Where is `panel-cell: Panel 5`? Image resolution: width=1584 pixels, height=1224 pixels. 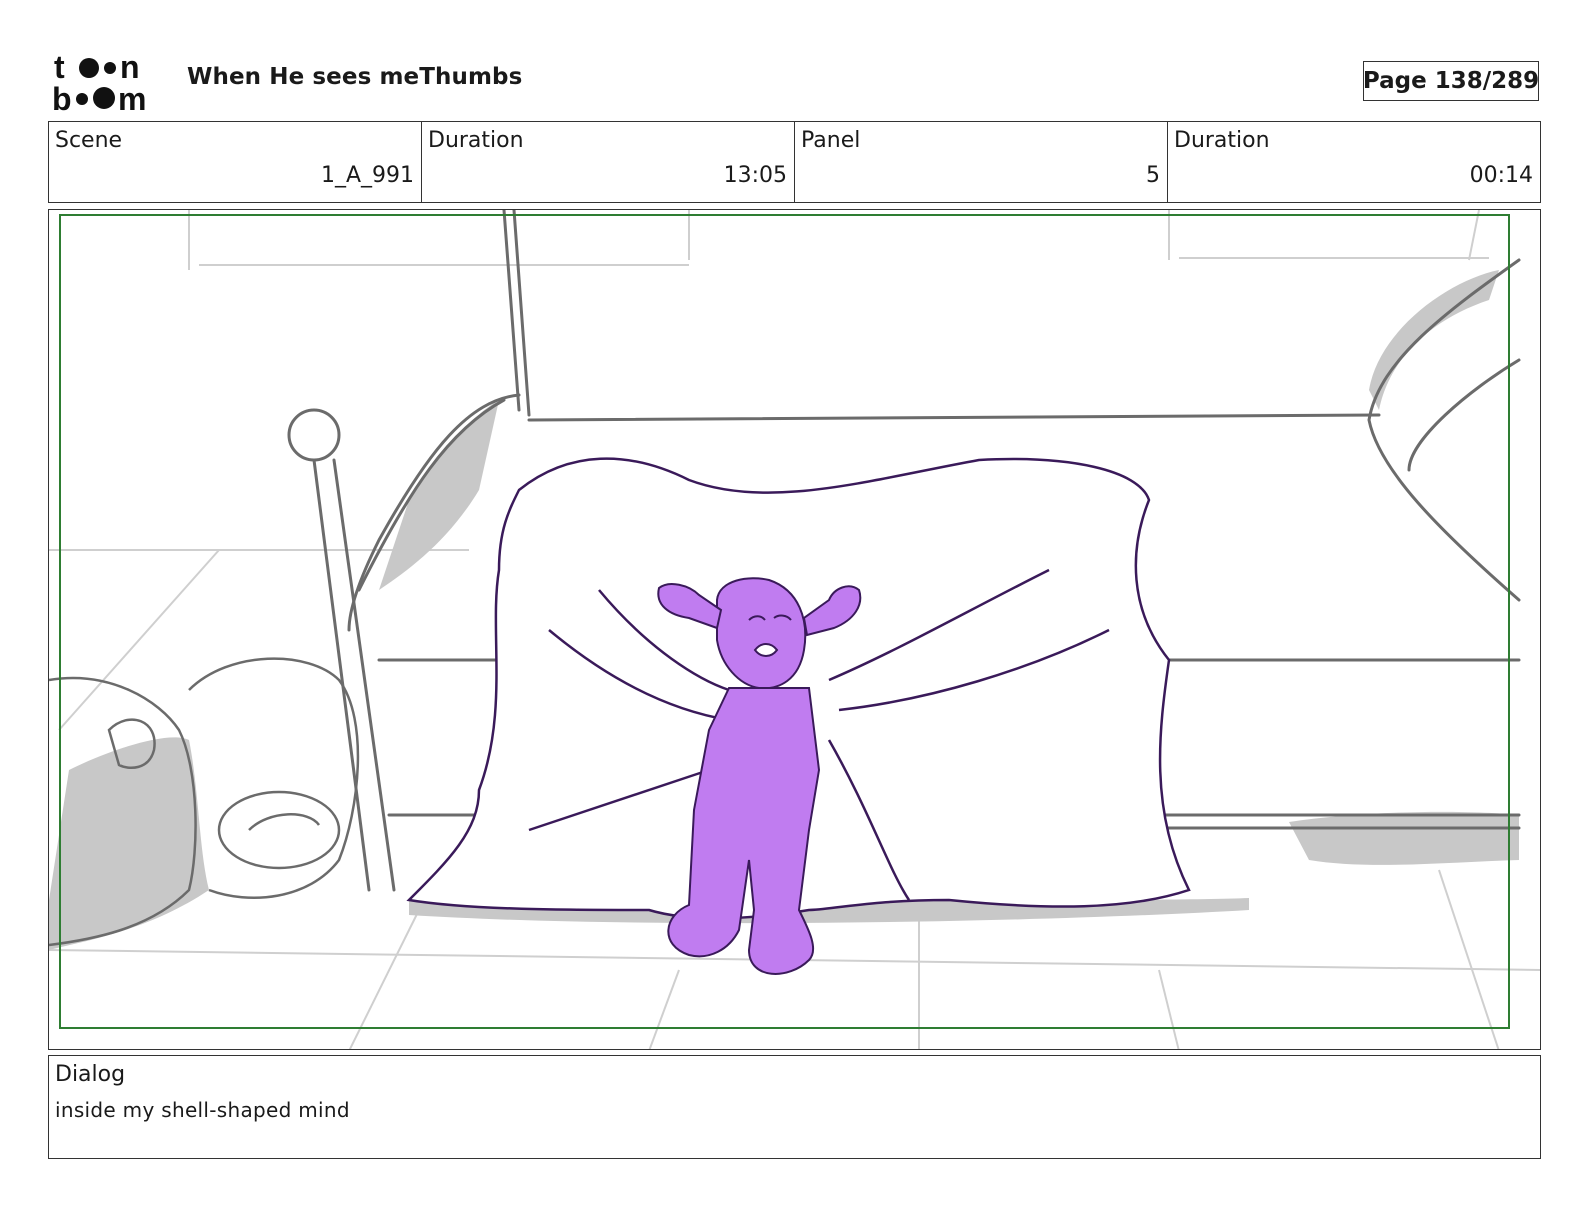
panel-cell: Panel 5 is located at coordinates (981, 162).